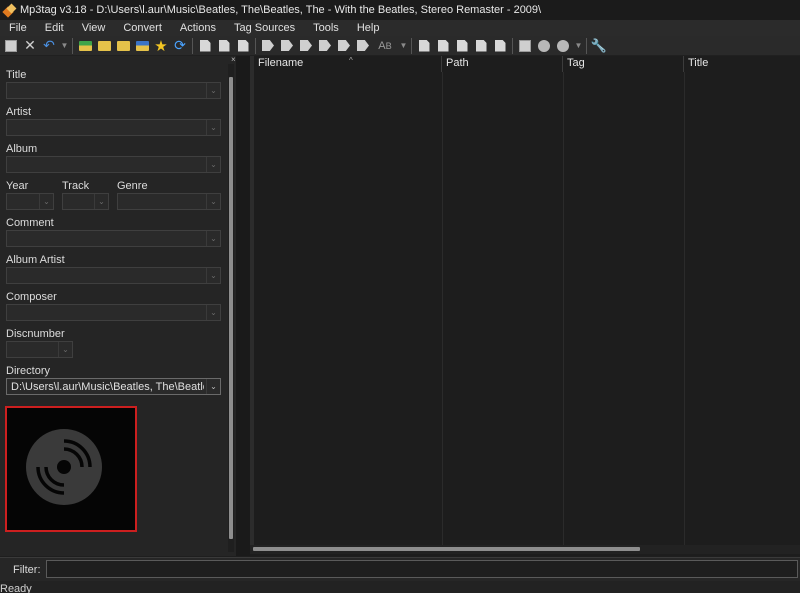 This screenshot has width=800, height=593. I want to click on cover-art-placeholder, so click(71, 469).